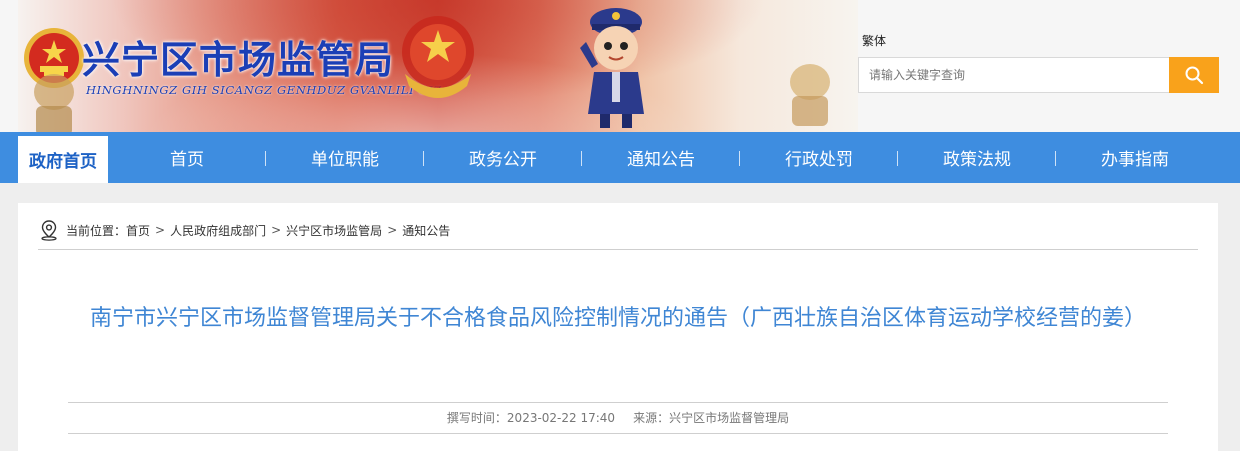 The width and height of the screenshot is (1240, 451). What do you see at coordinates (977, 157) in the screenshot?
I see `nav-item-policies-regulations: 政策法规` at bounding box center [977, 157].